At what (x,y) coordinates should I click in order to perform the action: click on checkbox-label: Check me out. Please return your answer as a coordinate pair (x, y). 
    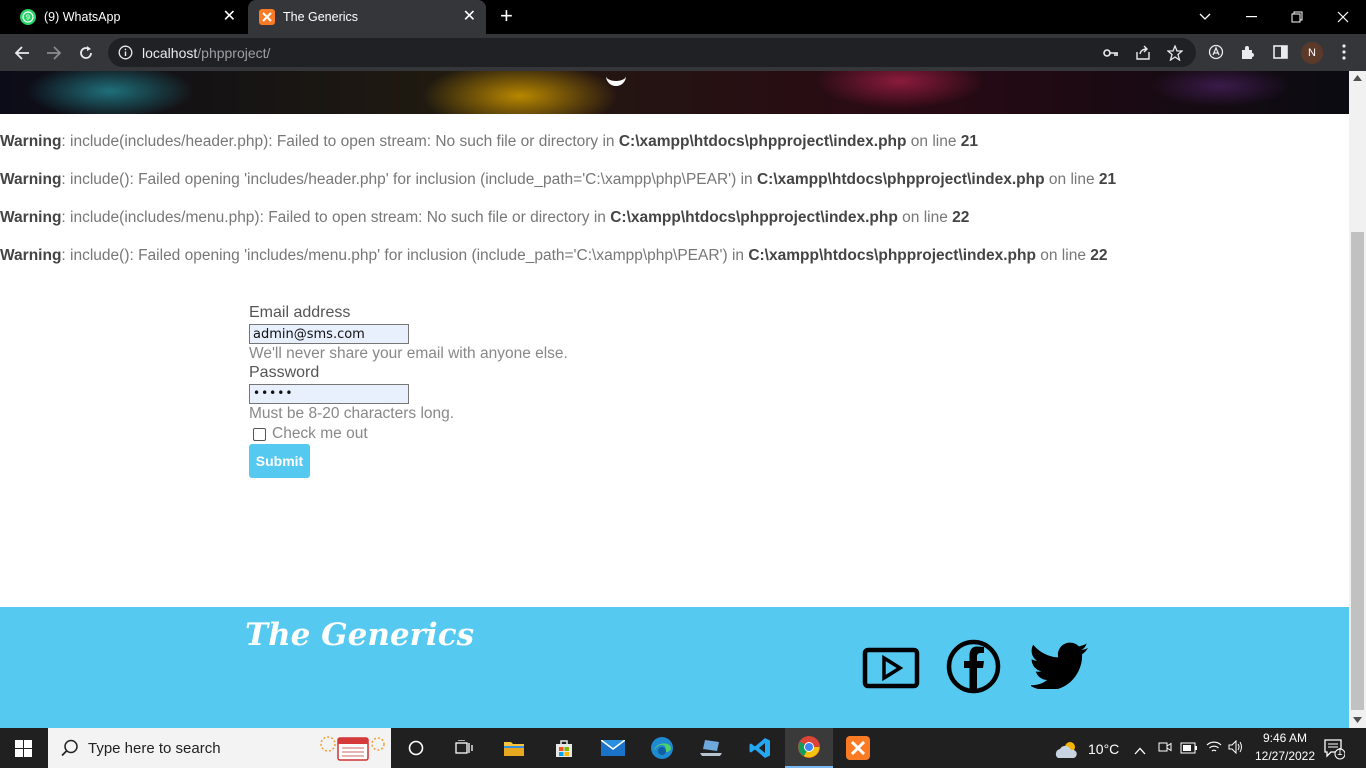
    Looking at the image, I should click on (320, 433).